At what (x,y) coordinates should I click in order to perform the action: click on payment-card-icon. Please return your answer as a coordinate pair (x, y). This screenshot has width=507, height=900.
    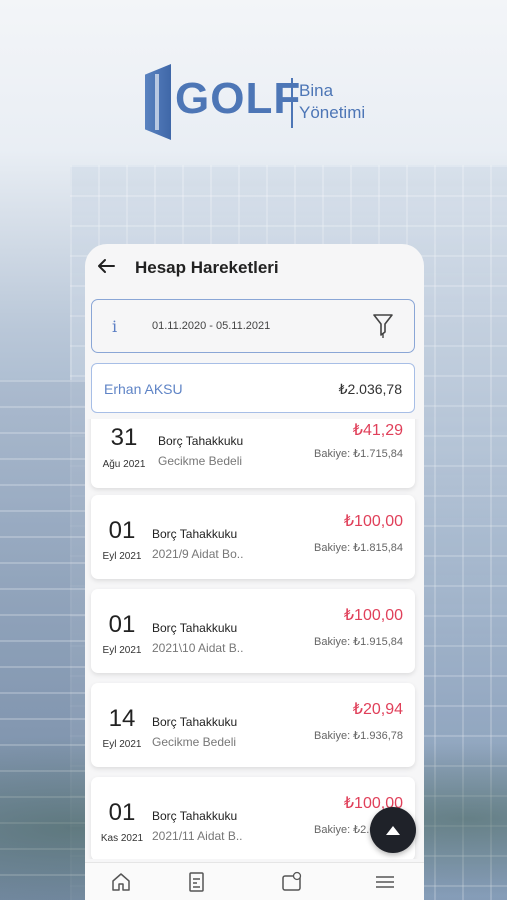
    Looking at the image, I should click on (292, 882).